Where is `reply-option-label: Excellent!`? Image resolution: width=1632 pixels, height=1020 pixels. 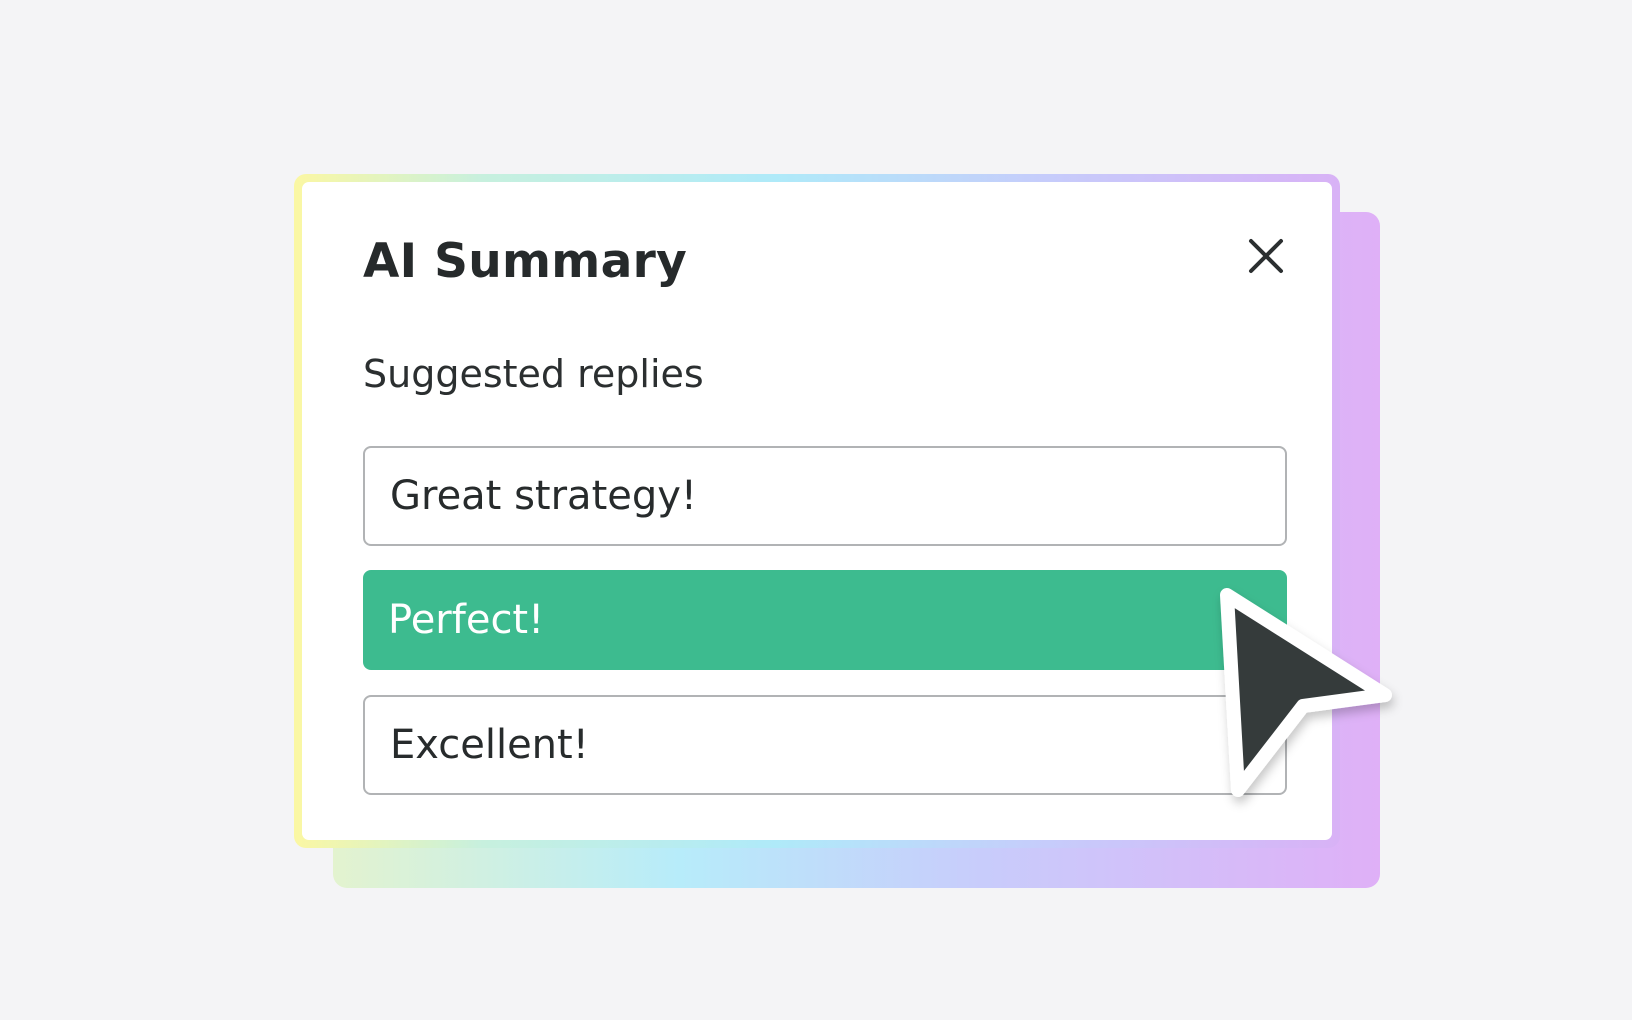 reply-option-label: Excellent! is located at coordinates (489, 745).